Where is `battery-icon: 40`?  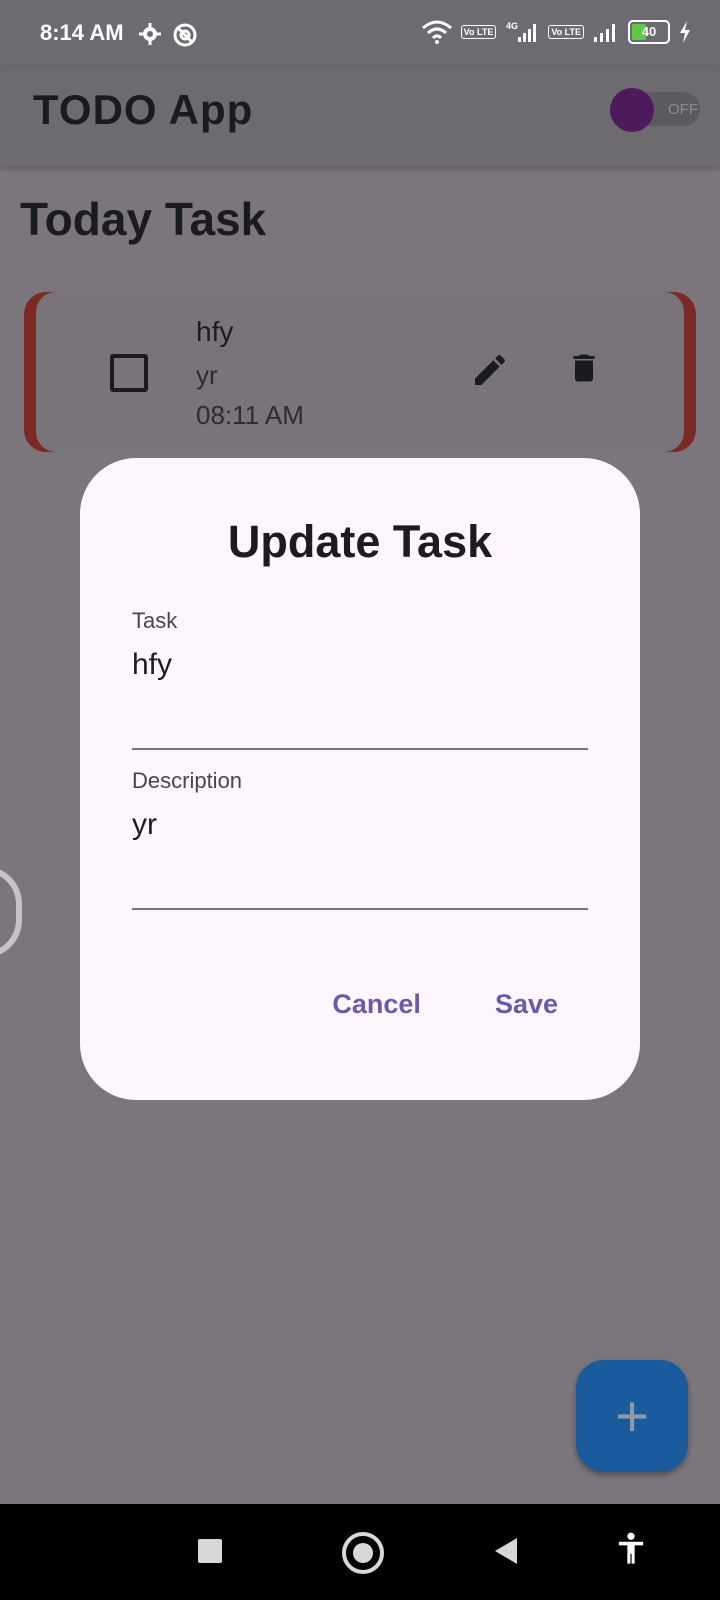
battery-icon: 40 is located at coordinates (649, 32).